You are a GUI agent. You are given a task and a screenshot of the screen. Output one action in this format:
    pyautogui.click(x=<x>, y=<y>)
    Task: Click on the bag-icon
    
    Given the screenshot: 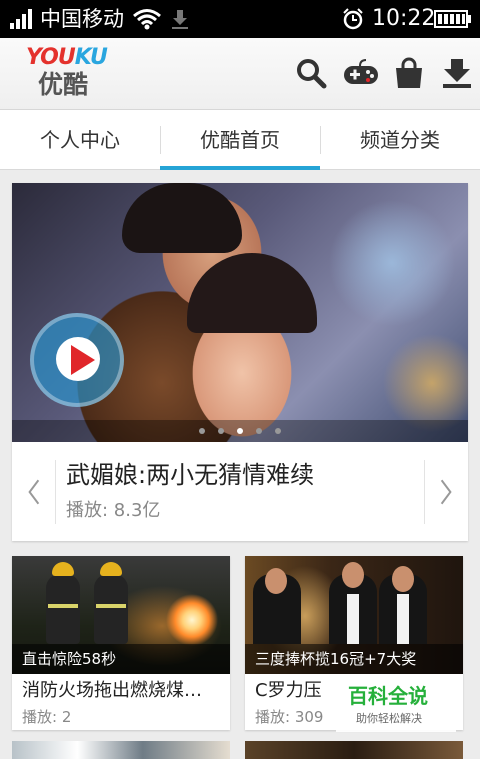 What is the action you would take?
    pyautogui.click(x=409, y=73)
    